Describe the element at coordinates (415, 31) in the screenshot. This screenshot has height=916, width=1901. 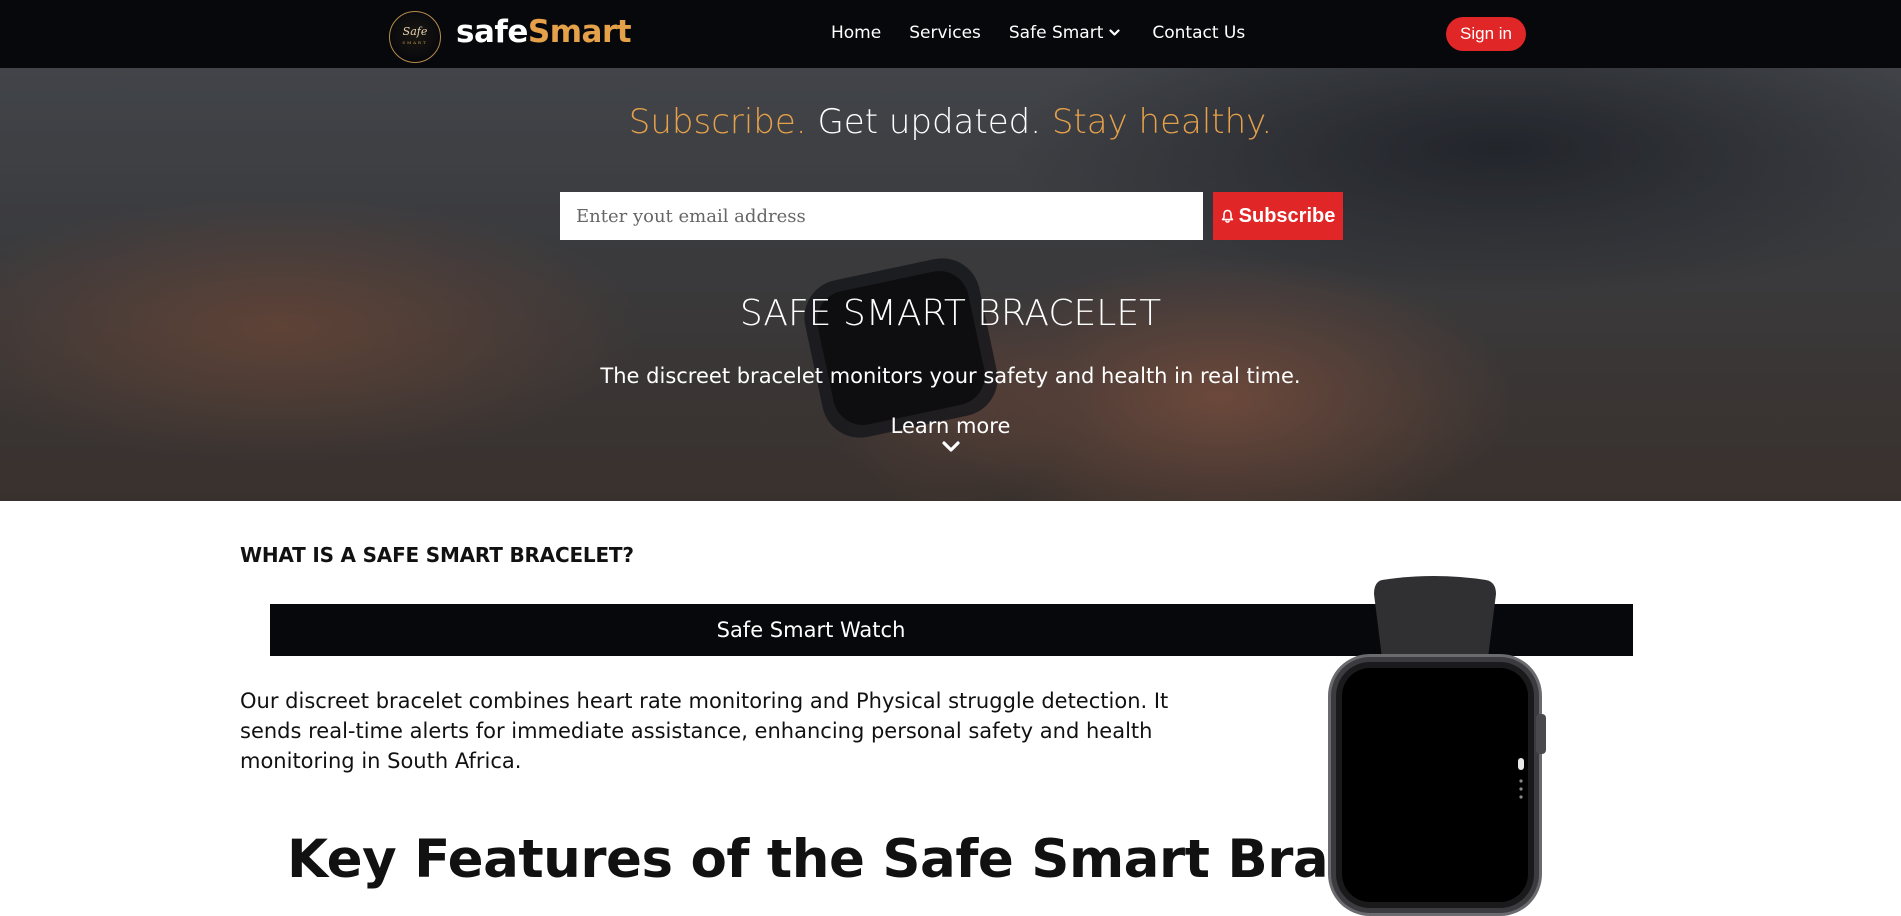
I see `logo-text: Safe` at that location.